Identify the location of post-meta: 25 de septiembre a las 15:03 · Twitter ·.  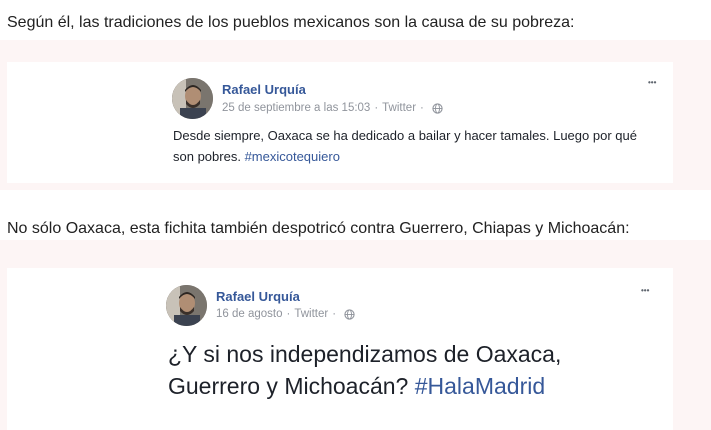
(332, 108).